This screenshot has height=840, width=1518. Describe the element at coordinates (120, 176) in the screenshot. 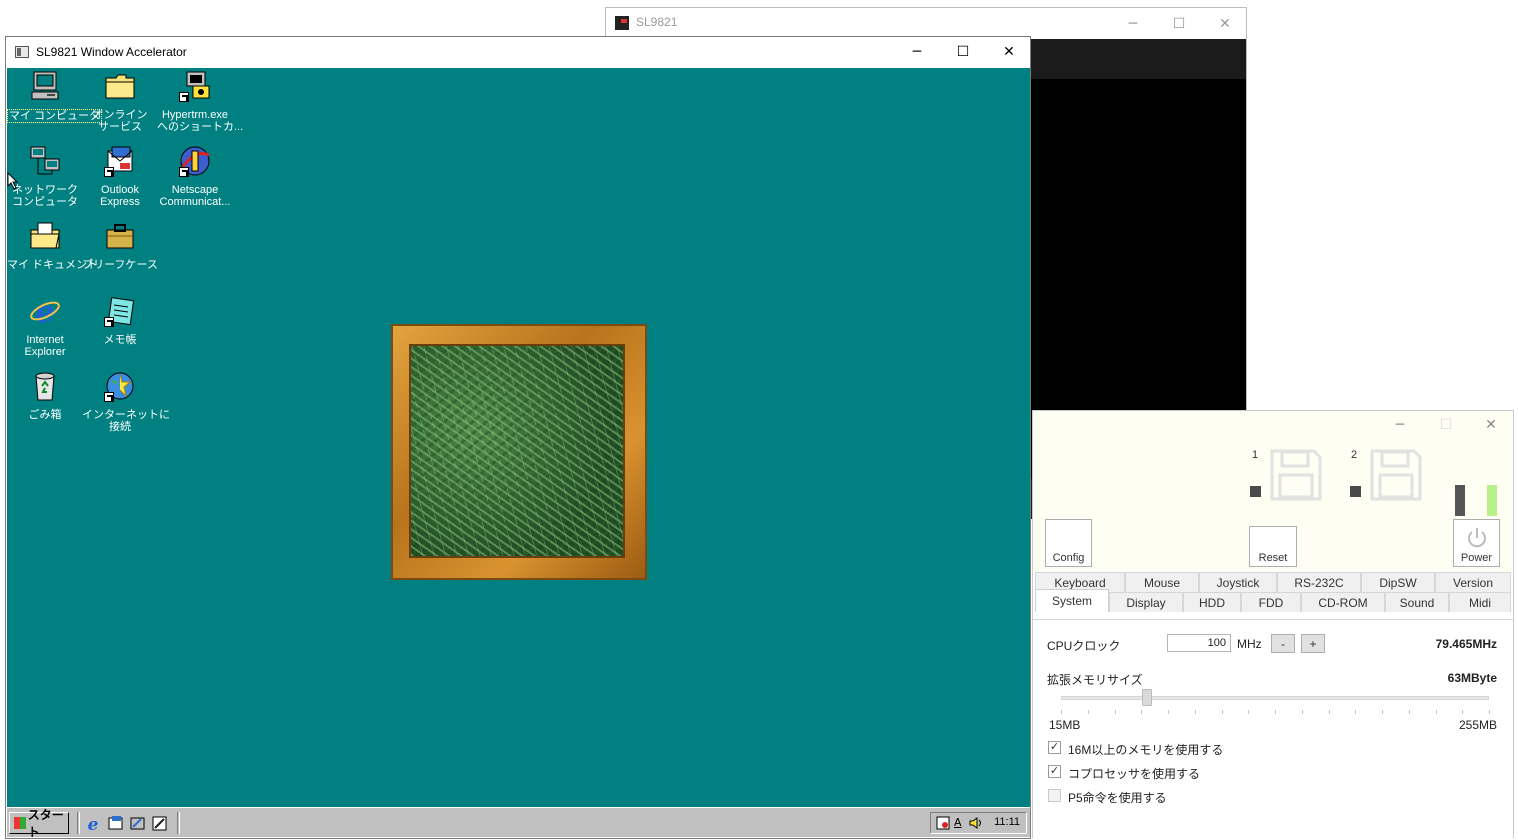

I see `desktop-icon-outlook-express: Outlook Express` at that location.